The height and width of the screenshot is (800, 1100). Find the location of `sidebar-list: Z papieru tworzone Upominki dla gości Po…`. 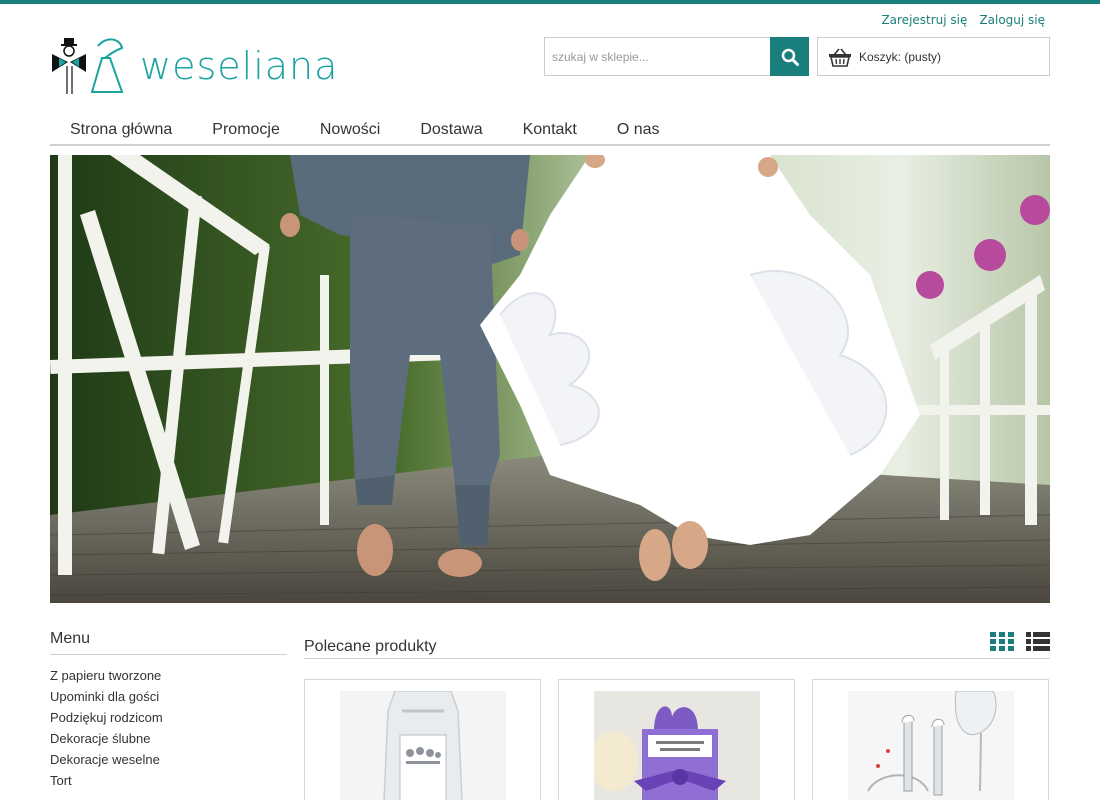

sidebar-list: Z papieru tworzone Upominki dla gości Po… is located at coordinates (168, 728).